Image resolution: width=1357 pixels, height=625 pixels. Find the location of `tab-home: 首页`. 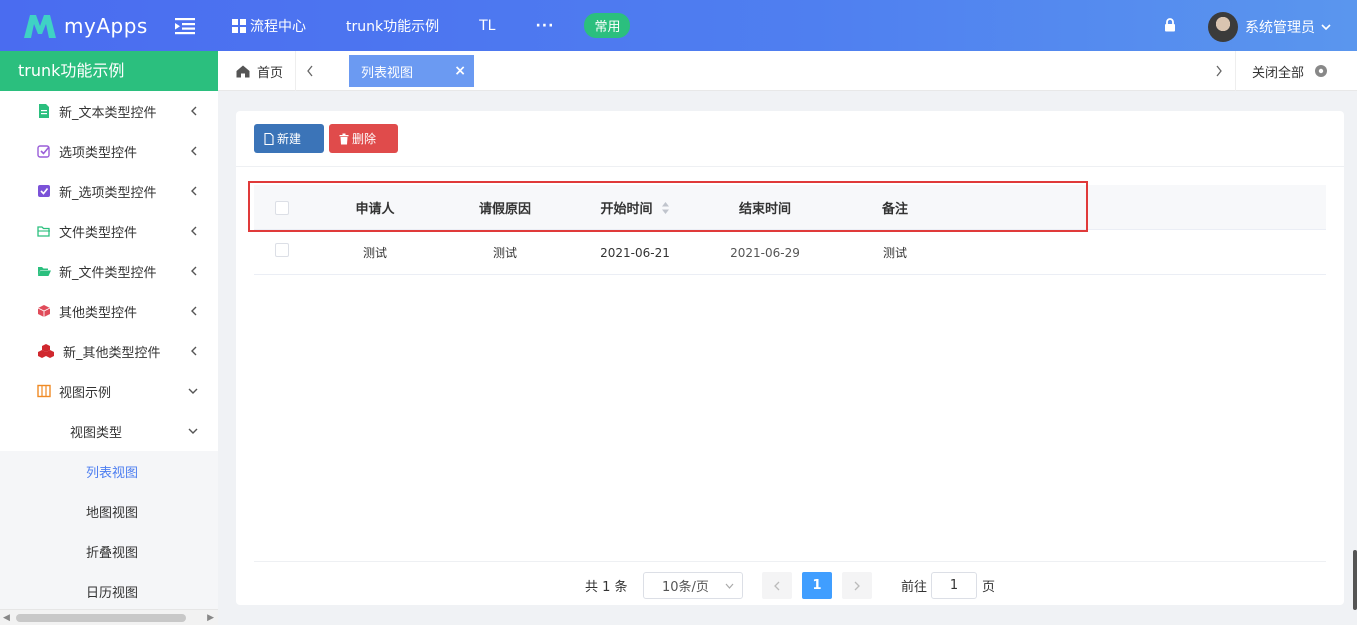

tab-home: 首页 is located at coordinates (257, 71).